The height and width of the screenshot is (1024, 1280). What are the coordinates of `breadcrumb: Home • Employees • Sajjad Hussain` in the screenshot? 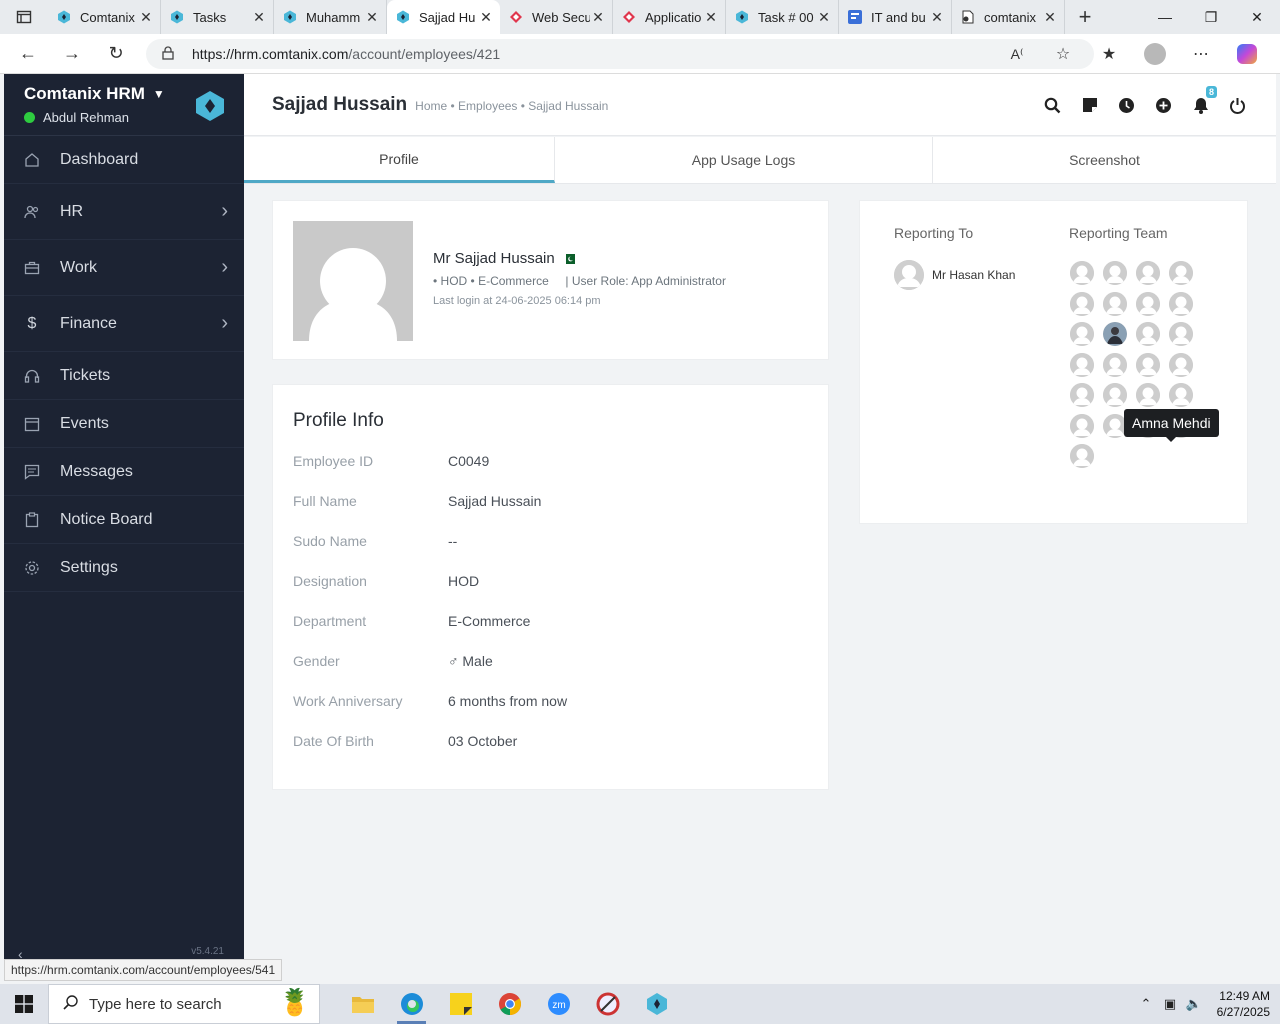 It's located at (511, 106).